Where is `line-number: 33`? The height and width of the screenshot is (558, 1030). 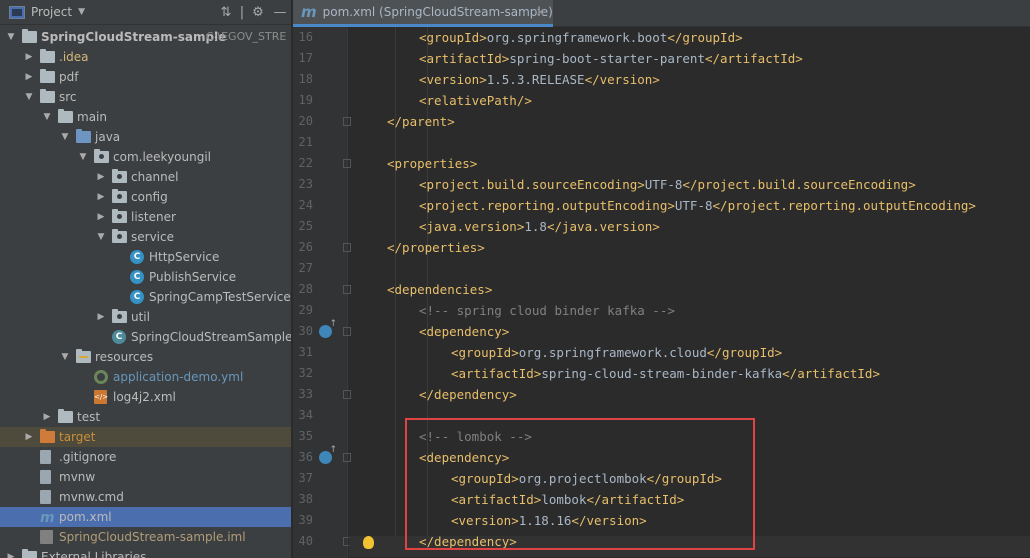 line-number: 33 is located at coordinates (305, 394).